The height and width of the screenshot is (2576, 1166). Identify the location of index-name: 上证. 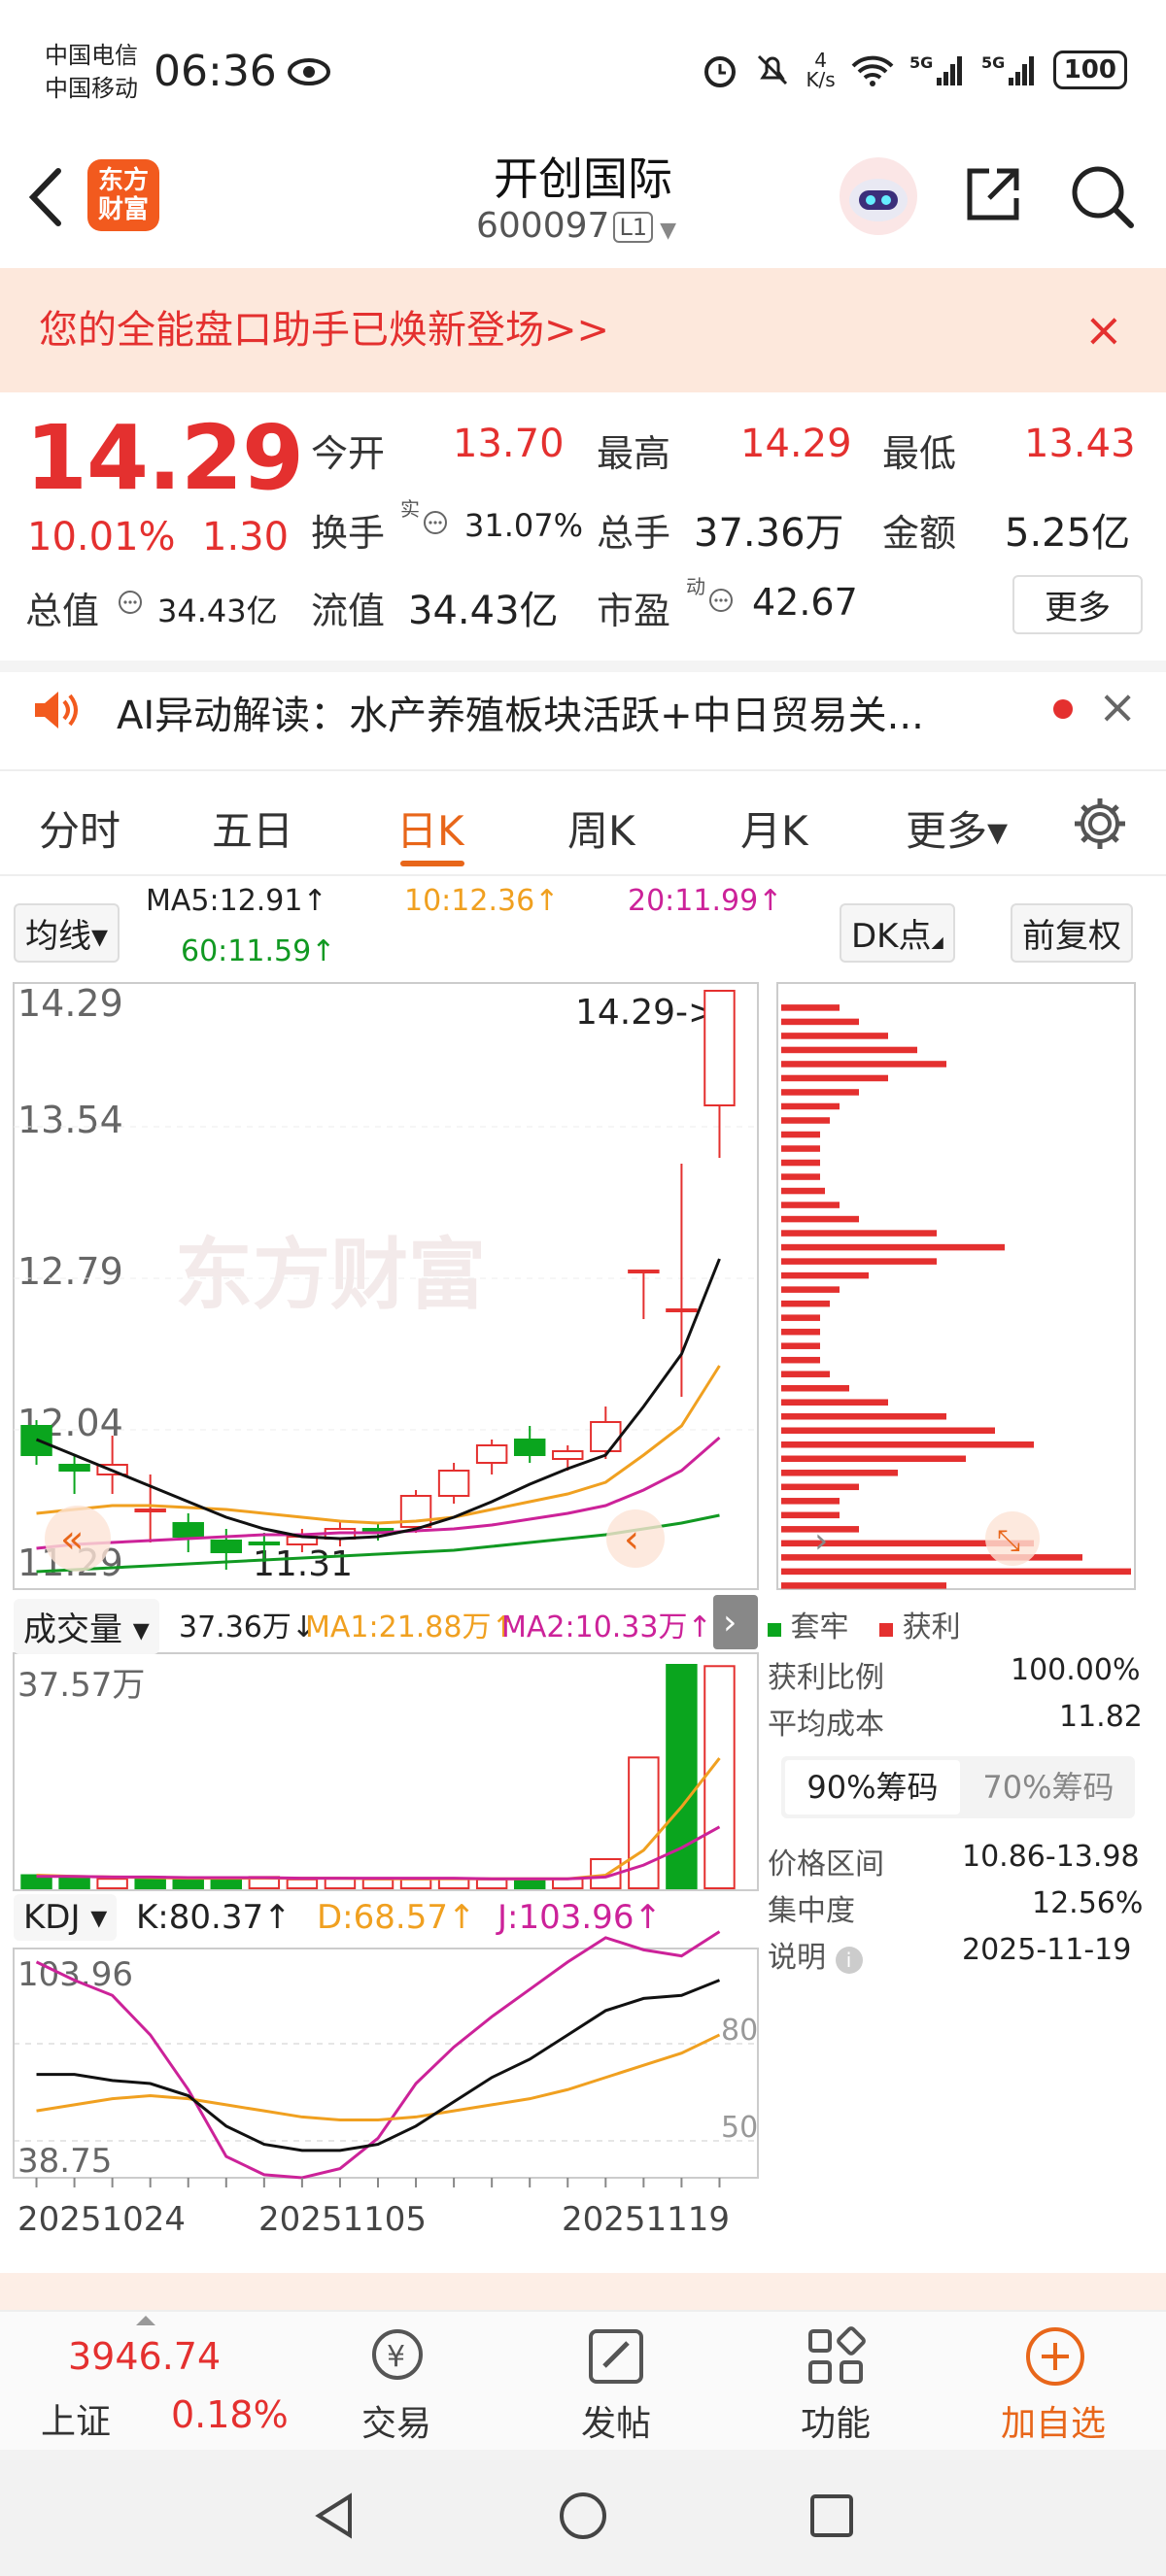
(76, 2418).